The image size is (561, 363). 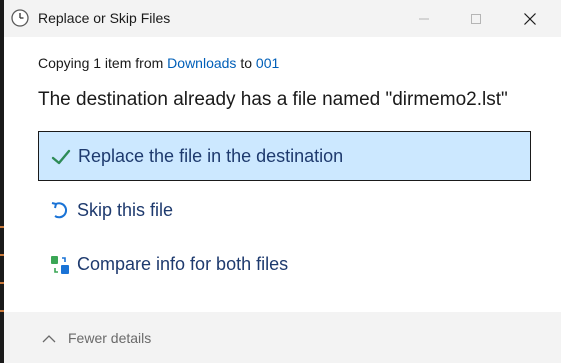 I want to click on fewer-details-toggle: Fewer details, so click(x=109, y=338).